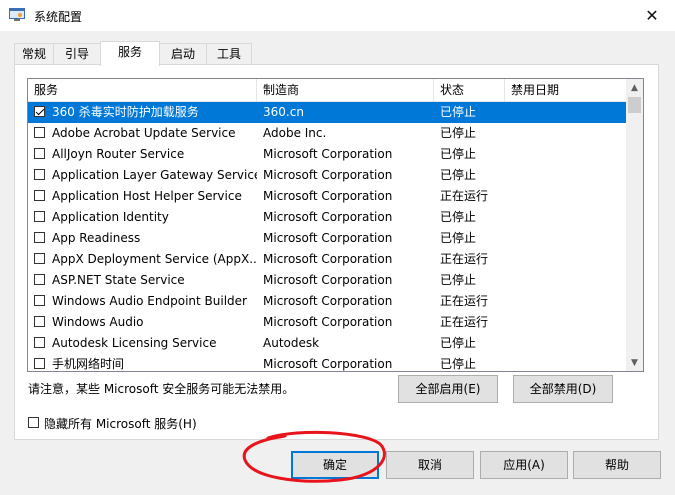 The width and height of the screenshot is (675, 495). Describe the element at coordinates (448, 389) in the screenshot. I see `enable-all-button: 全部启用(E)` at that location.